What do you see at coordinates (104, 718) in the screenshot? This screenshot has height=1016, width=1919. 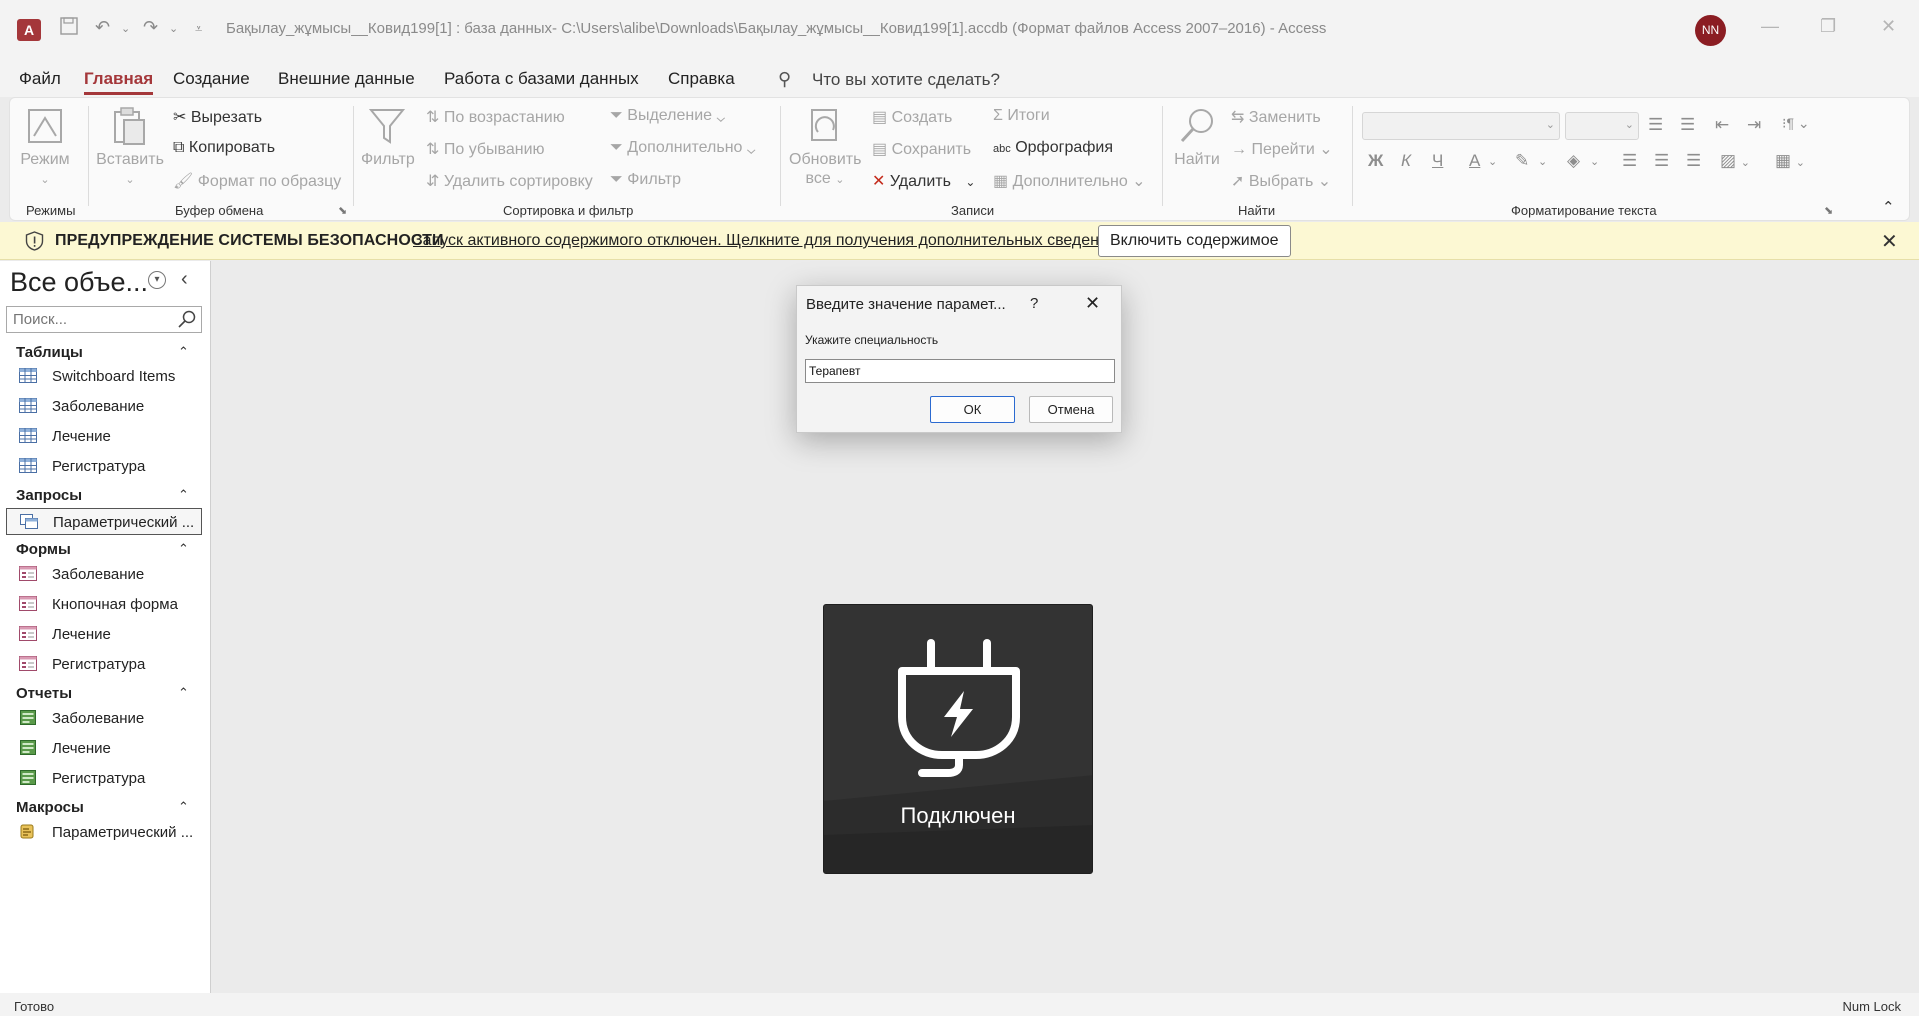 I see `nav-item-report: Заболевание` at bounding box center [104, 718].